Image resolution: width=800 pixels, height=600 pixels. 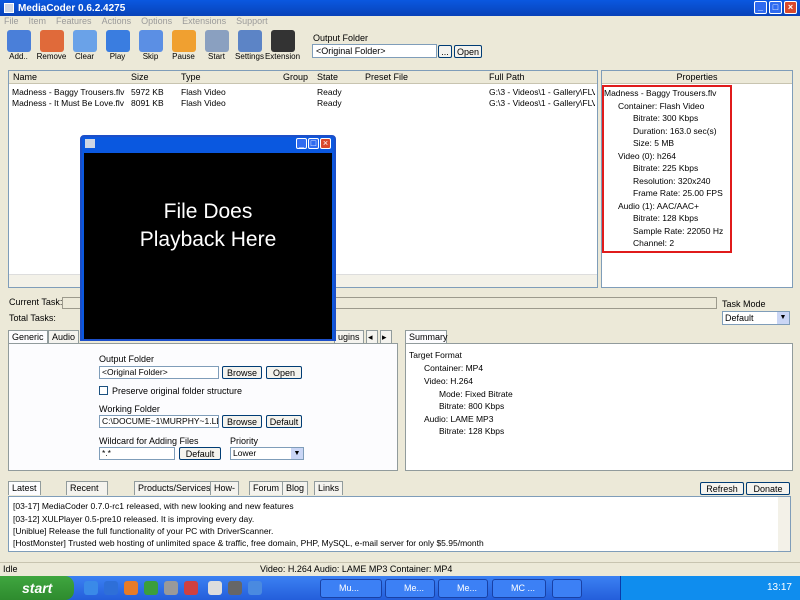 What do you see at coordinates (372, 337) in the screenshot?
I see `tab-scroll-left: ◂` at bounding box center [372, 337].